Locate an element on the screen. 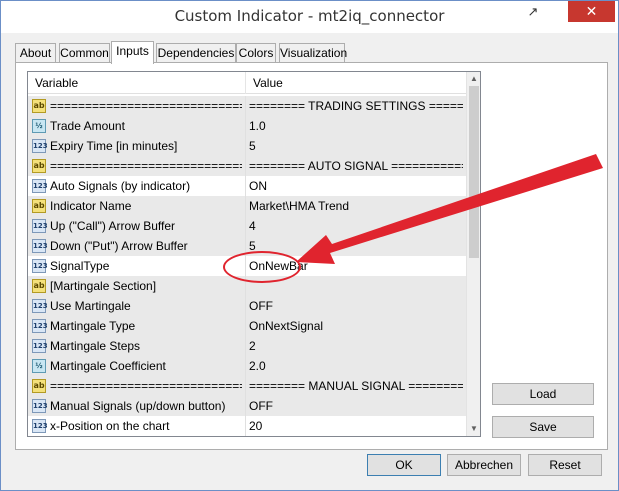  variable-cell: Indicator Name is located at coordinates (91, 206).